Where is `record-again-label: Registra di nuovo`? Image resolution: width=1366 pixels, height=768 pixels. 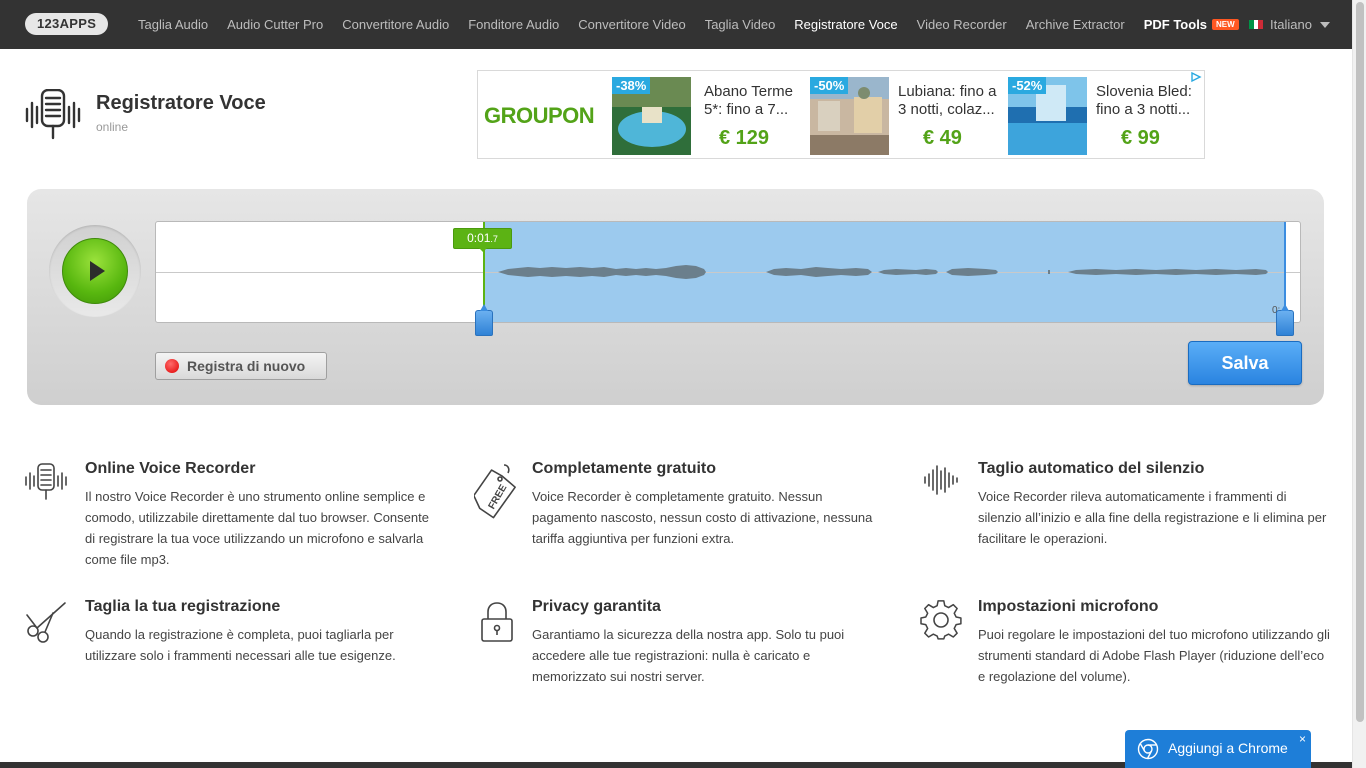
record-again-label: Registra di nuovo is located at coordinates (246, 366).